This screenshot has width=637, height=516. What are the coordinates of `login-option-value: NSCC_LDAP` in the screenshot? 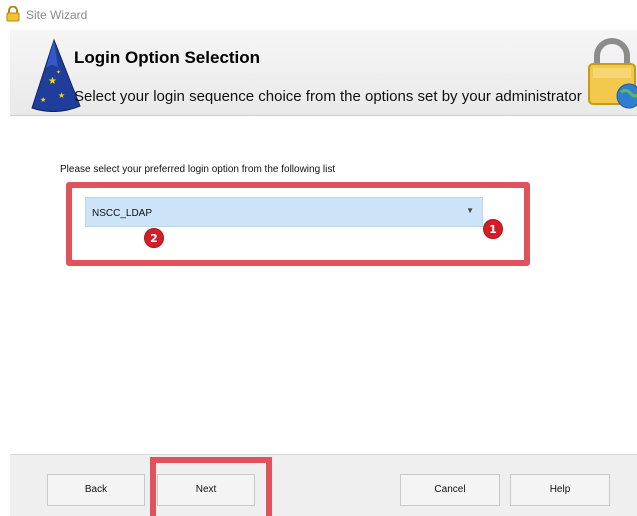 It's located at (122, 213).